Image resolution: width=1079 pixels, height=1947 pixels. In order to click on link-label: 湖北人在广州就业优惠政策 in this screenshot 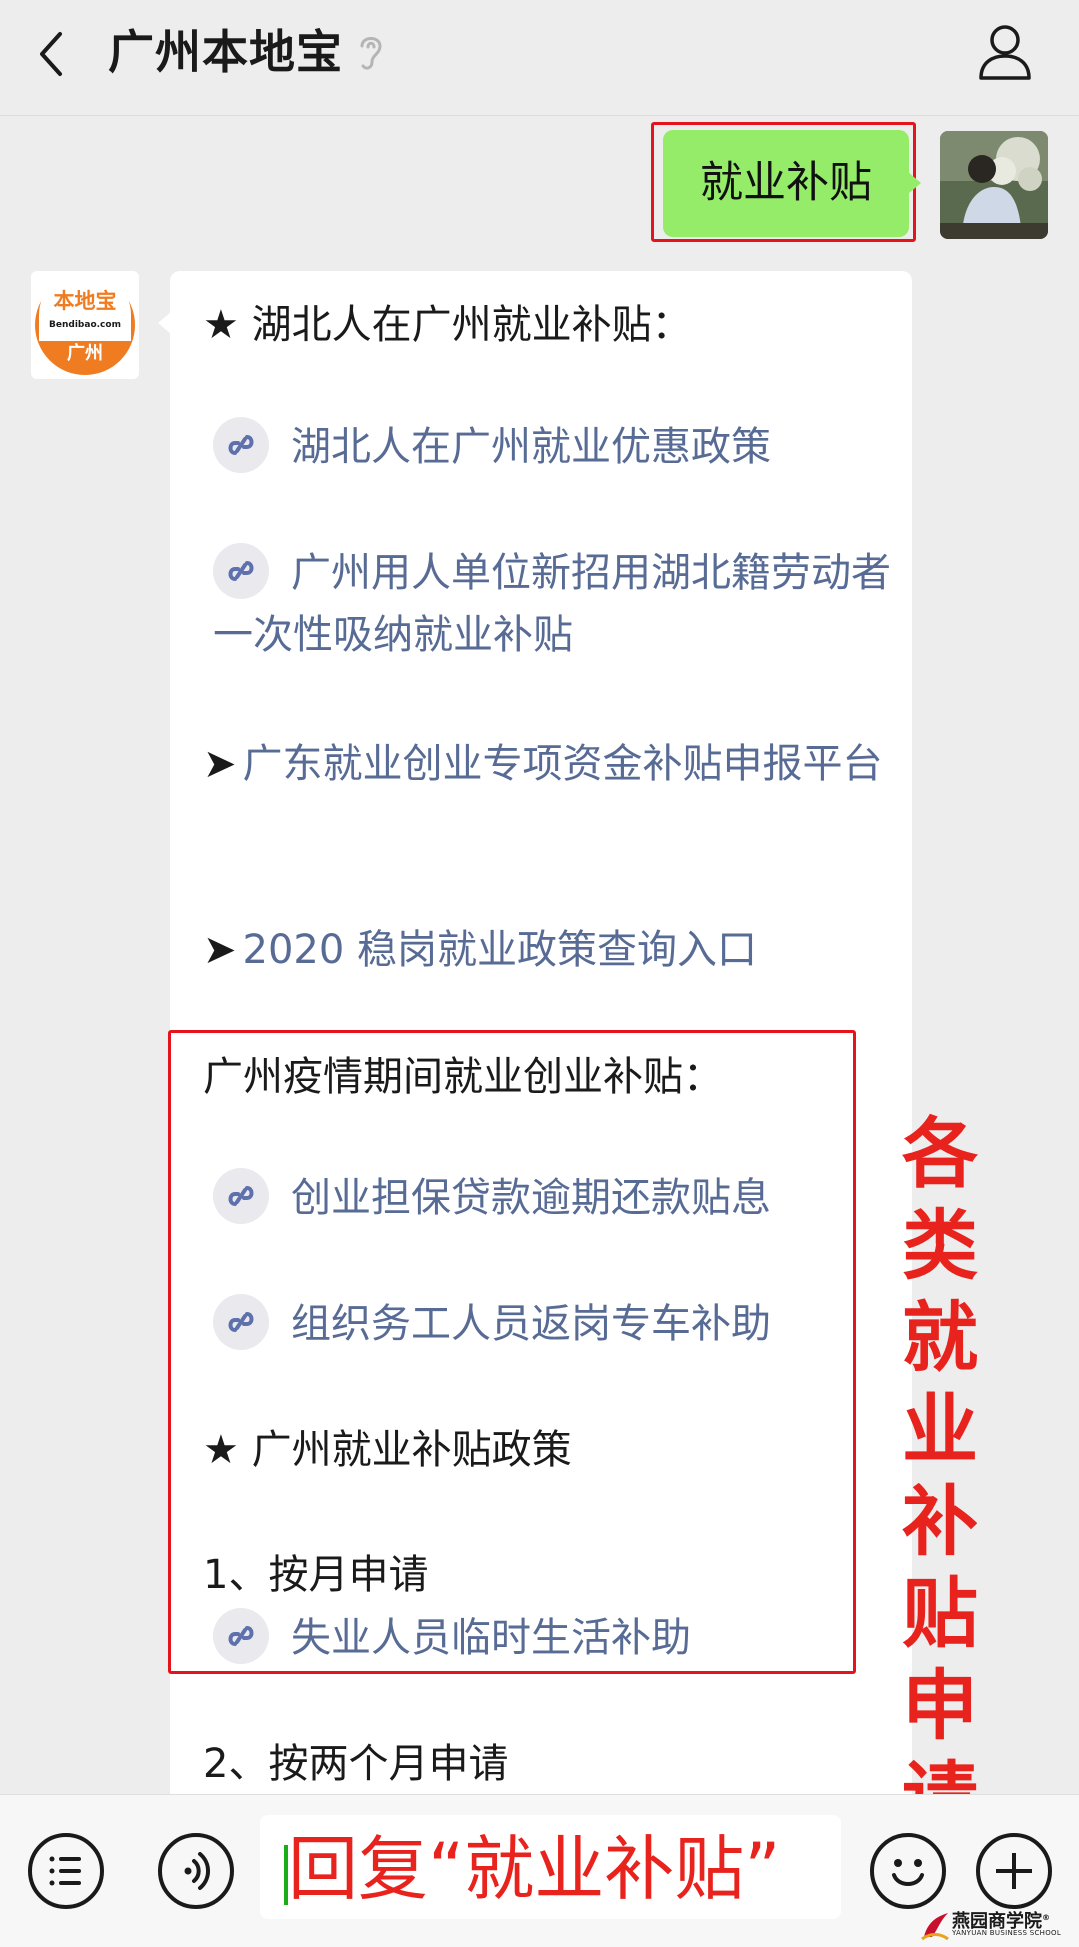, I will do `click(531, 447)`.